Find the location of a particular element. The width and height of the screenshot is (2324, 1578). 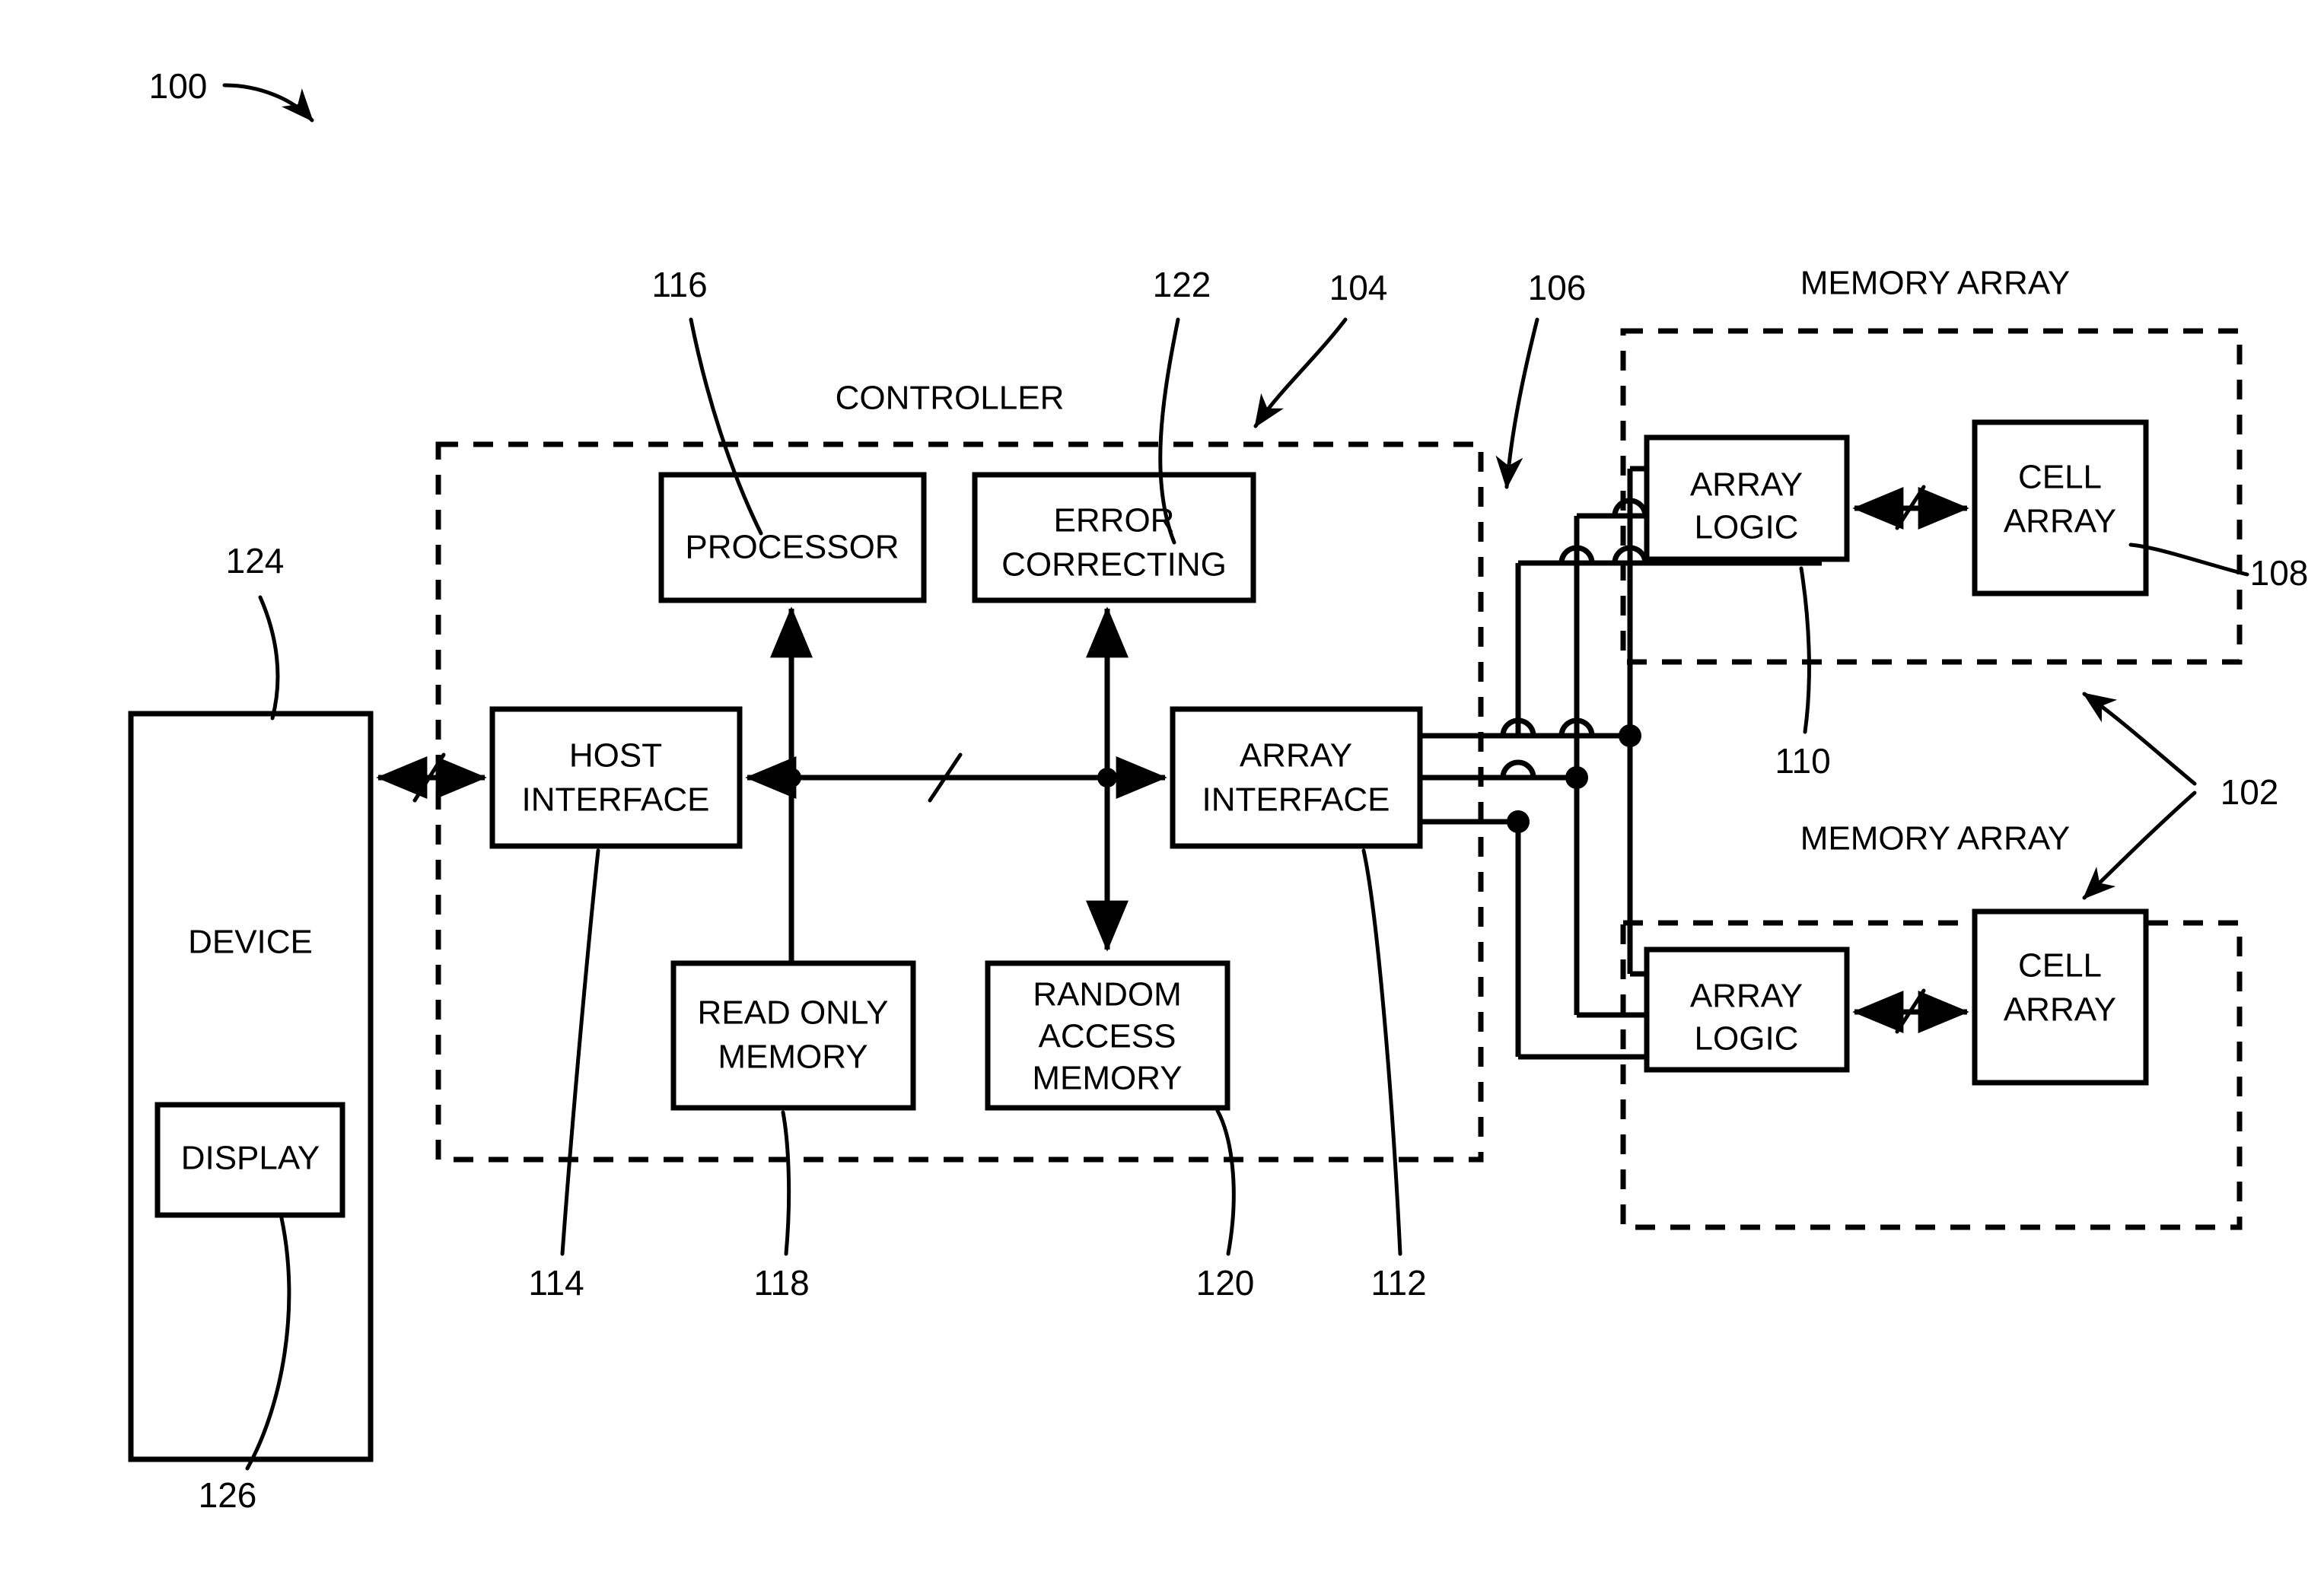

memory-array-upper-label: MEMORY ARRAY is located at coordinates (1936, 284).